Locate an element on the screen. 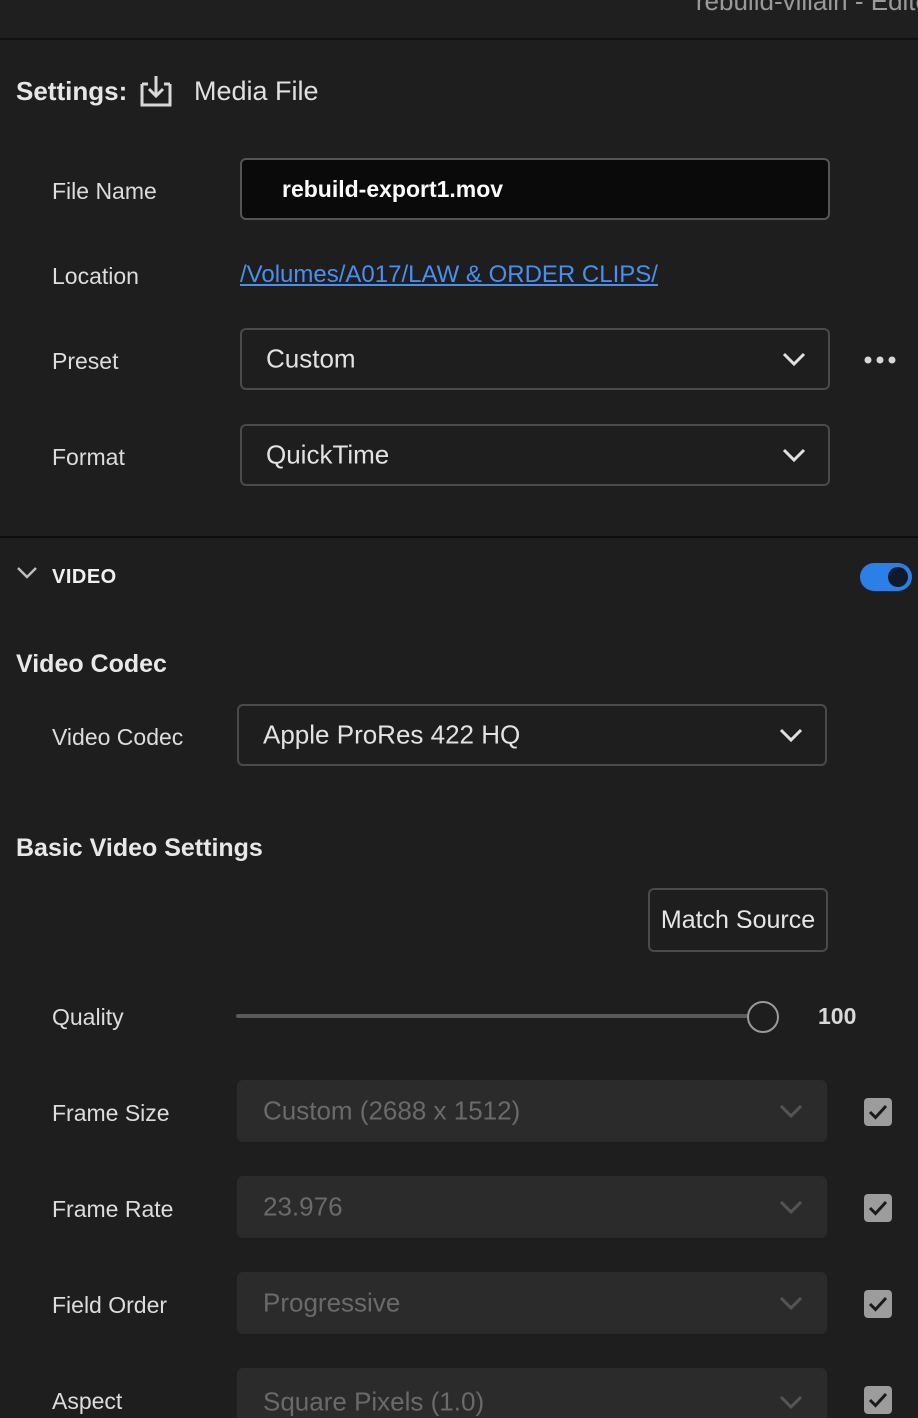 Image resolution: width=918 pixels, height=1418 pixels. frame-size-dropdown: Custom (2688 x 1512) is located at coordinates (532, 1111).